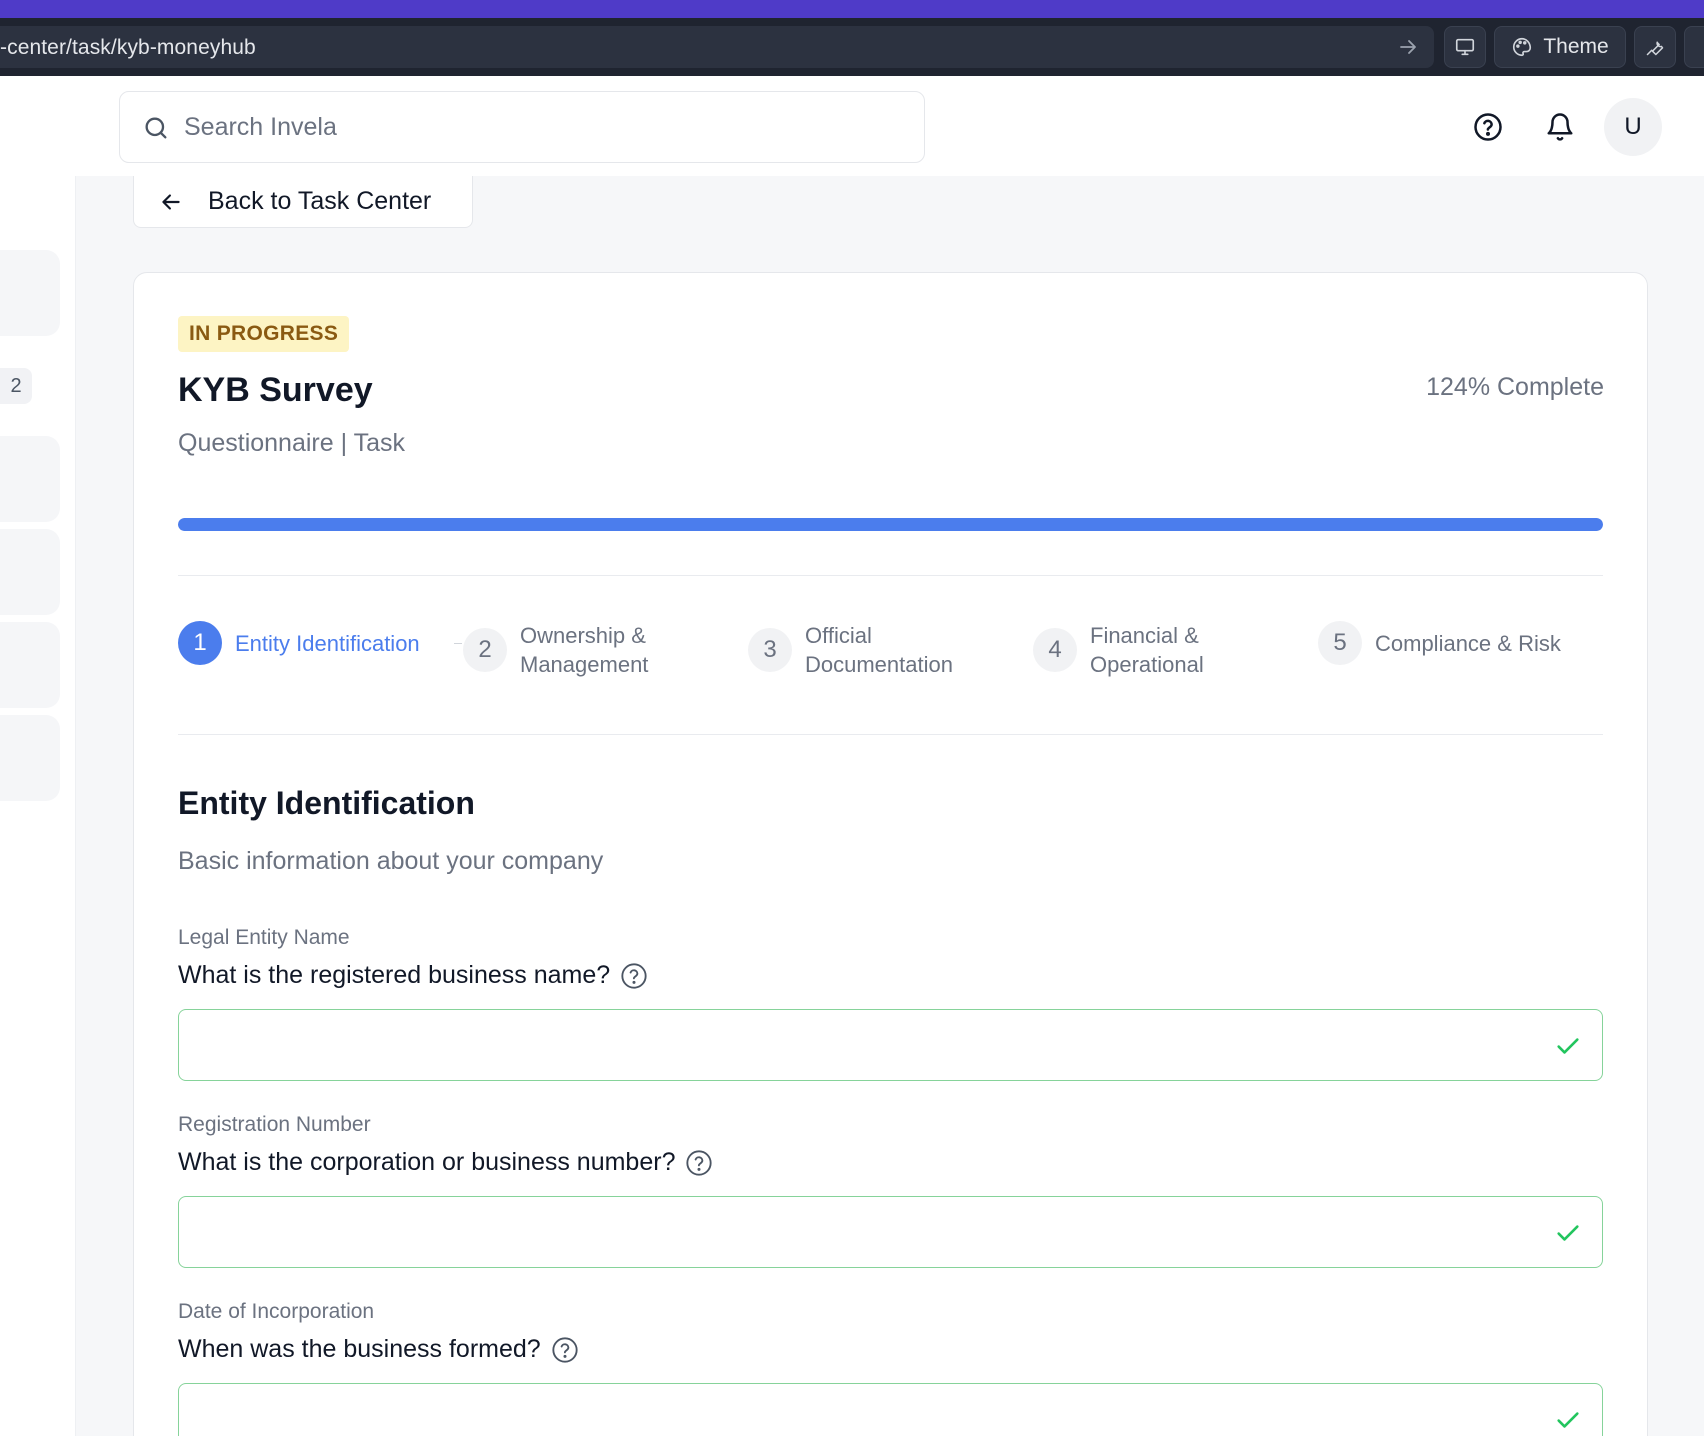 This screenshot has height=1436, width=1704. I want to click on devtools-button, so click(1655, 47).